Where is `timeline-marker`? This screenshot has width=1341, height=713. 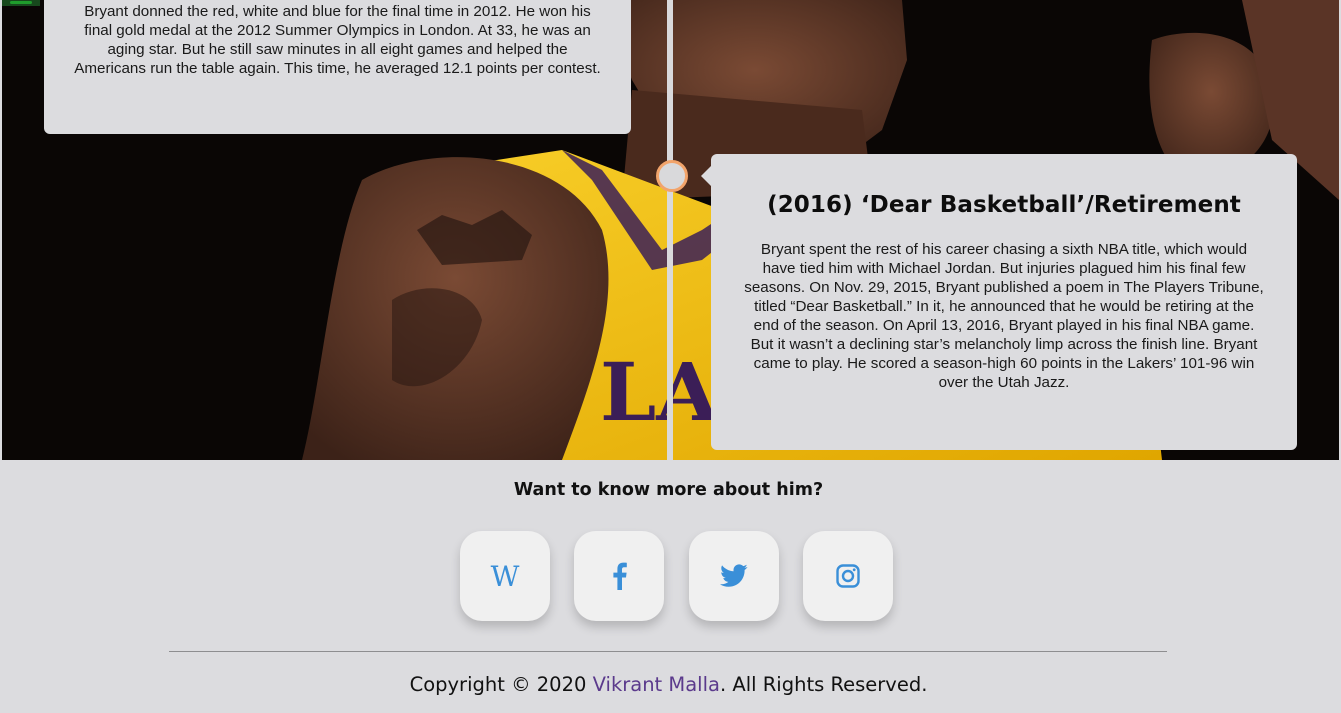
timeline-marker is located at coordinates (672, 176).